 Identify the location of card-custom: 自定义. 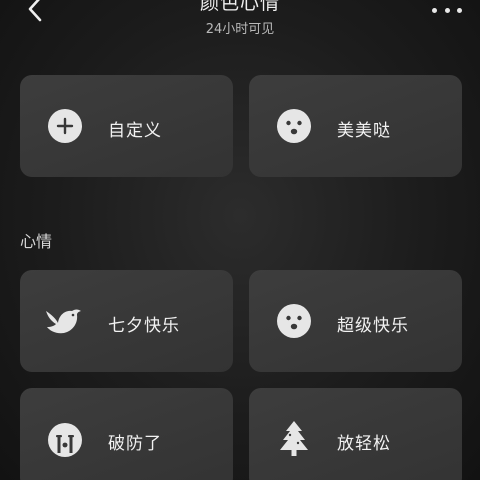
(126, 126).